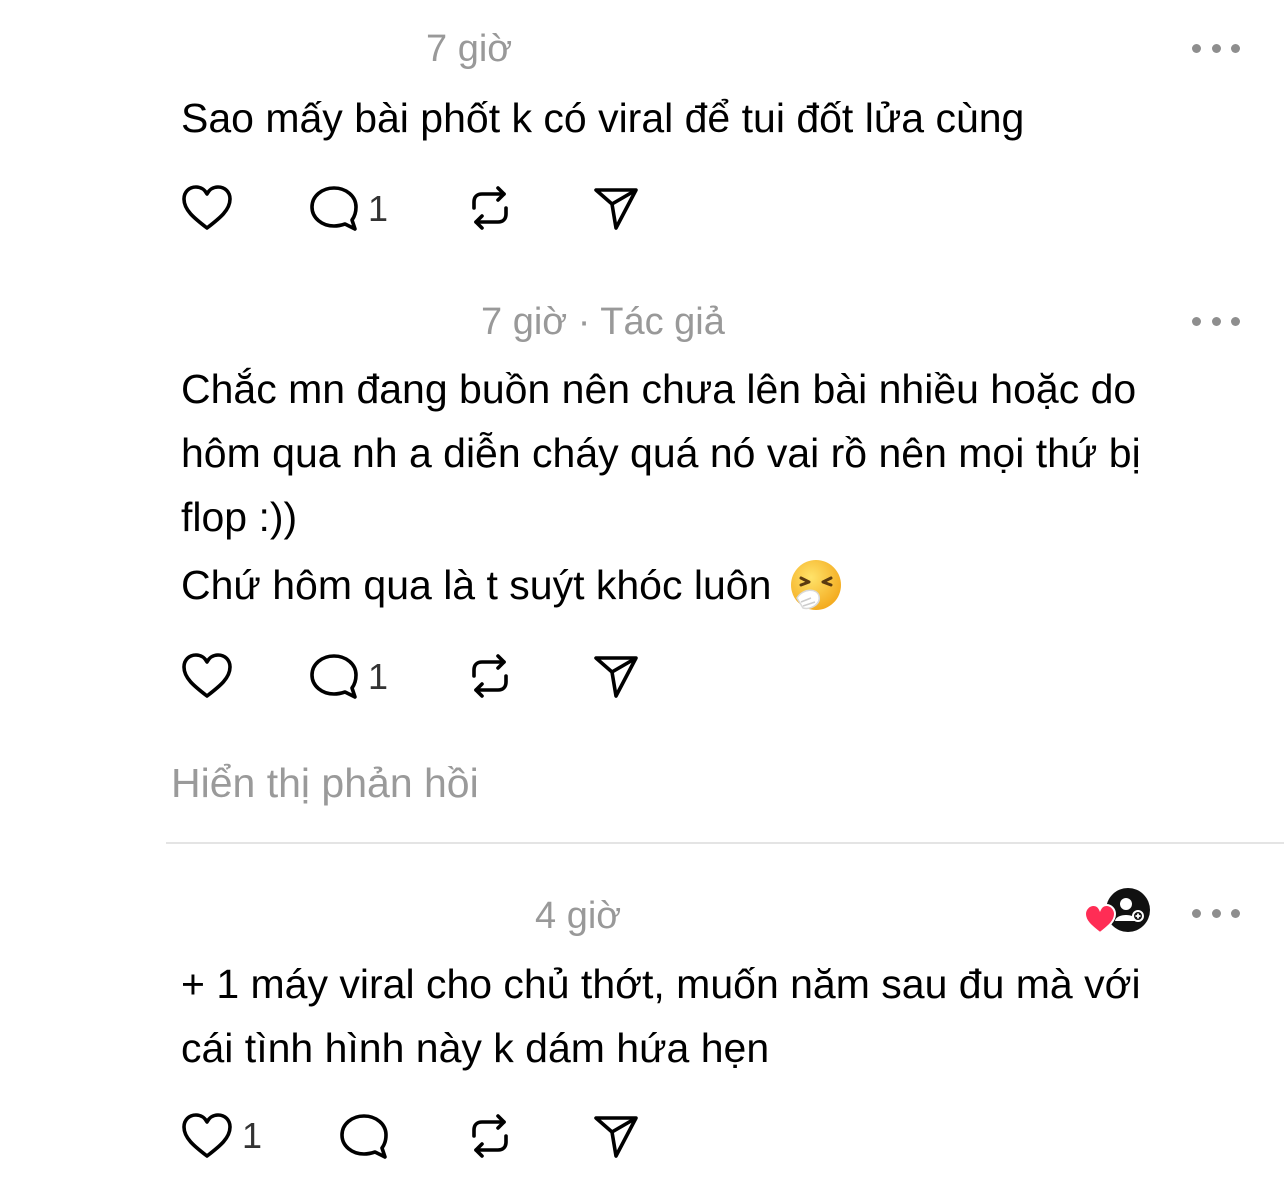 The image size is (1284, 1183). I want to click on like-count: 1, so click(252, 1135).